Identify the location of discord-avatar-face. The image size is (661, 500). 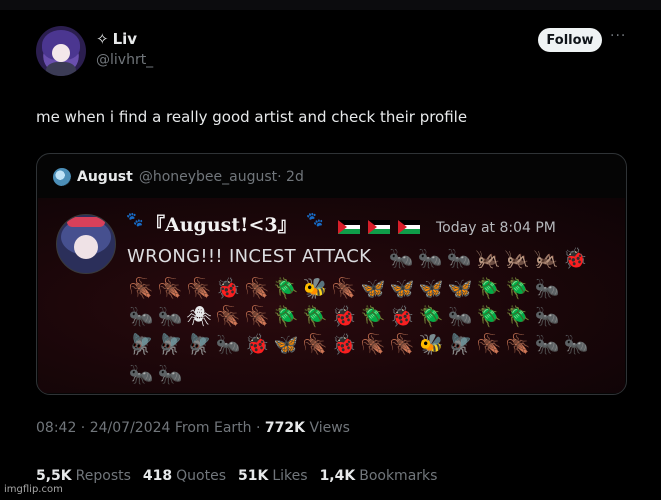
(86, 247).